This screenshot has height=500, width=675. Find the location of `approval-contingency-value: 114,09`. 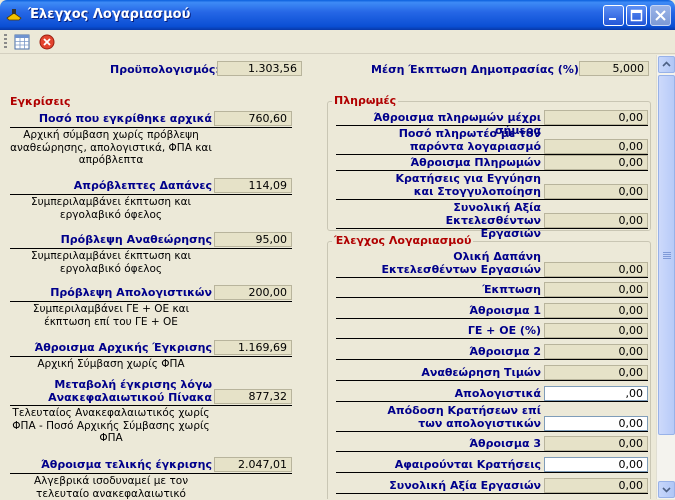

approval-contingency-value: 114,09 is located at coordinates (253, 185).